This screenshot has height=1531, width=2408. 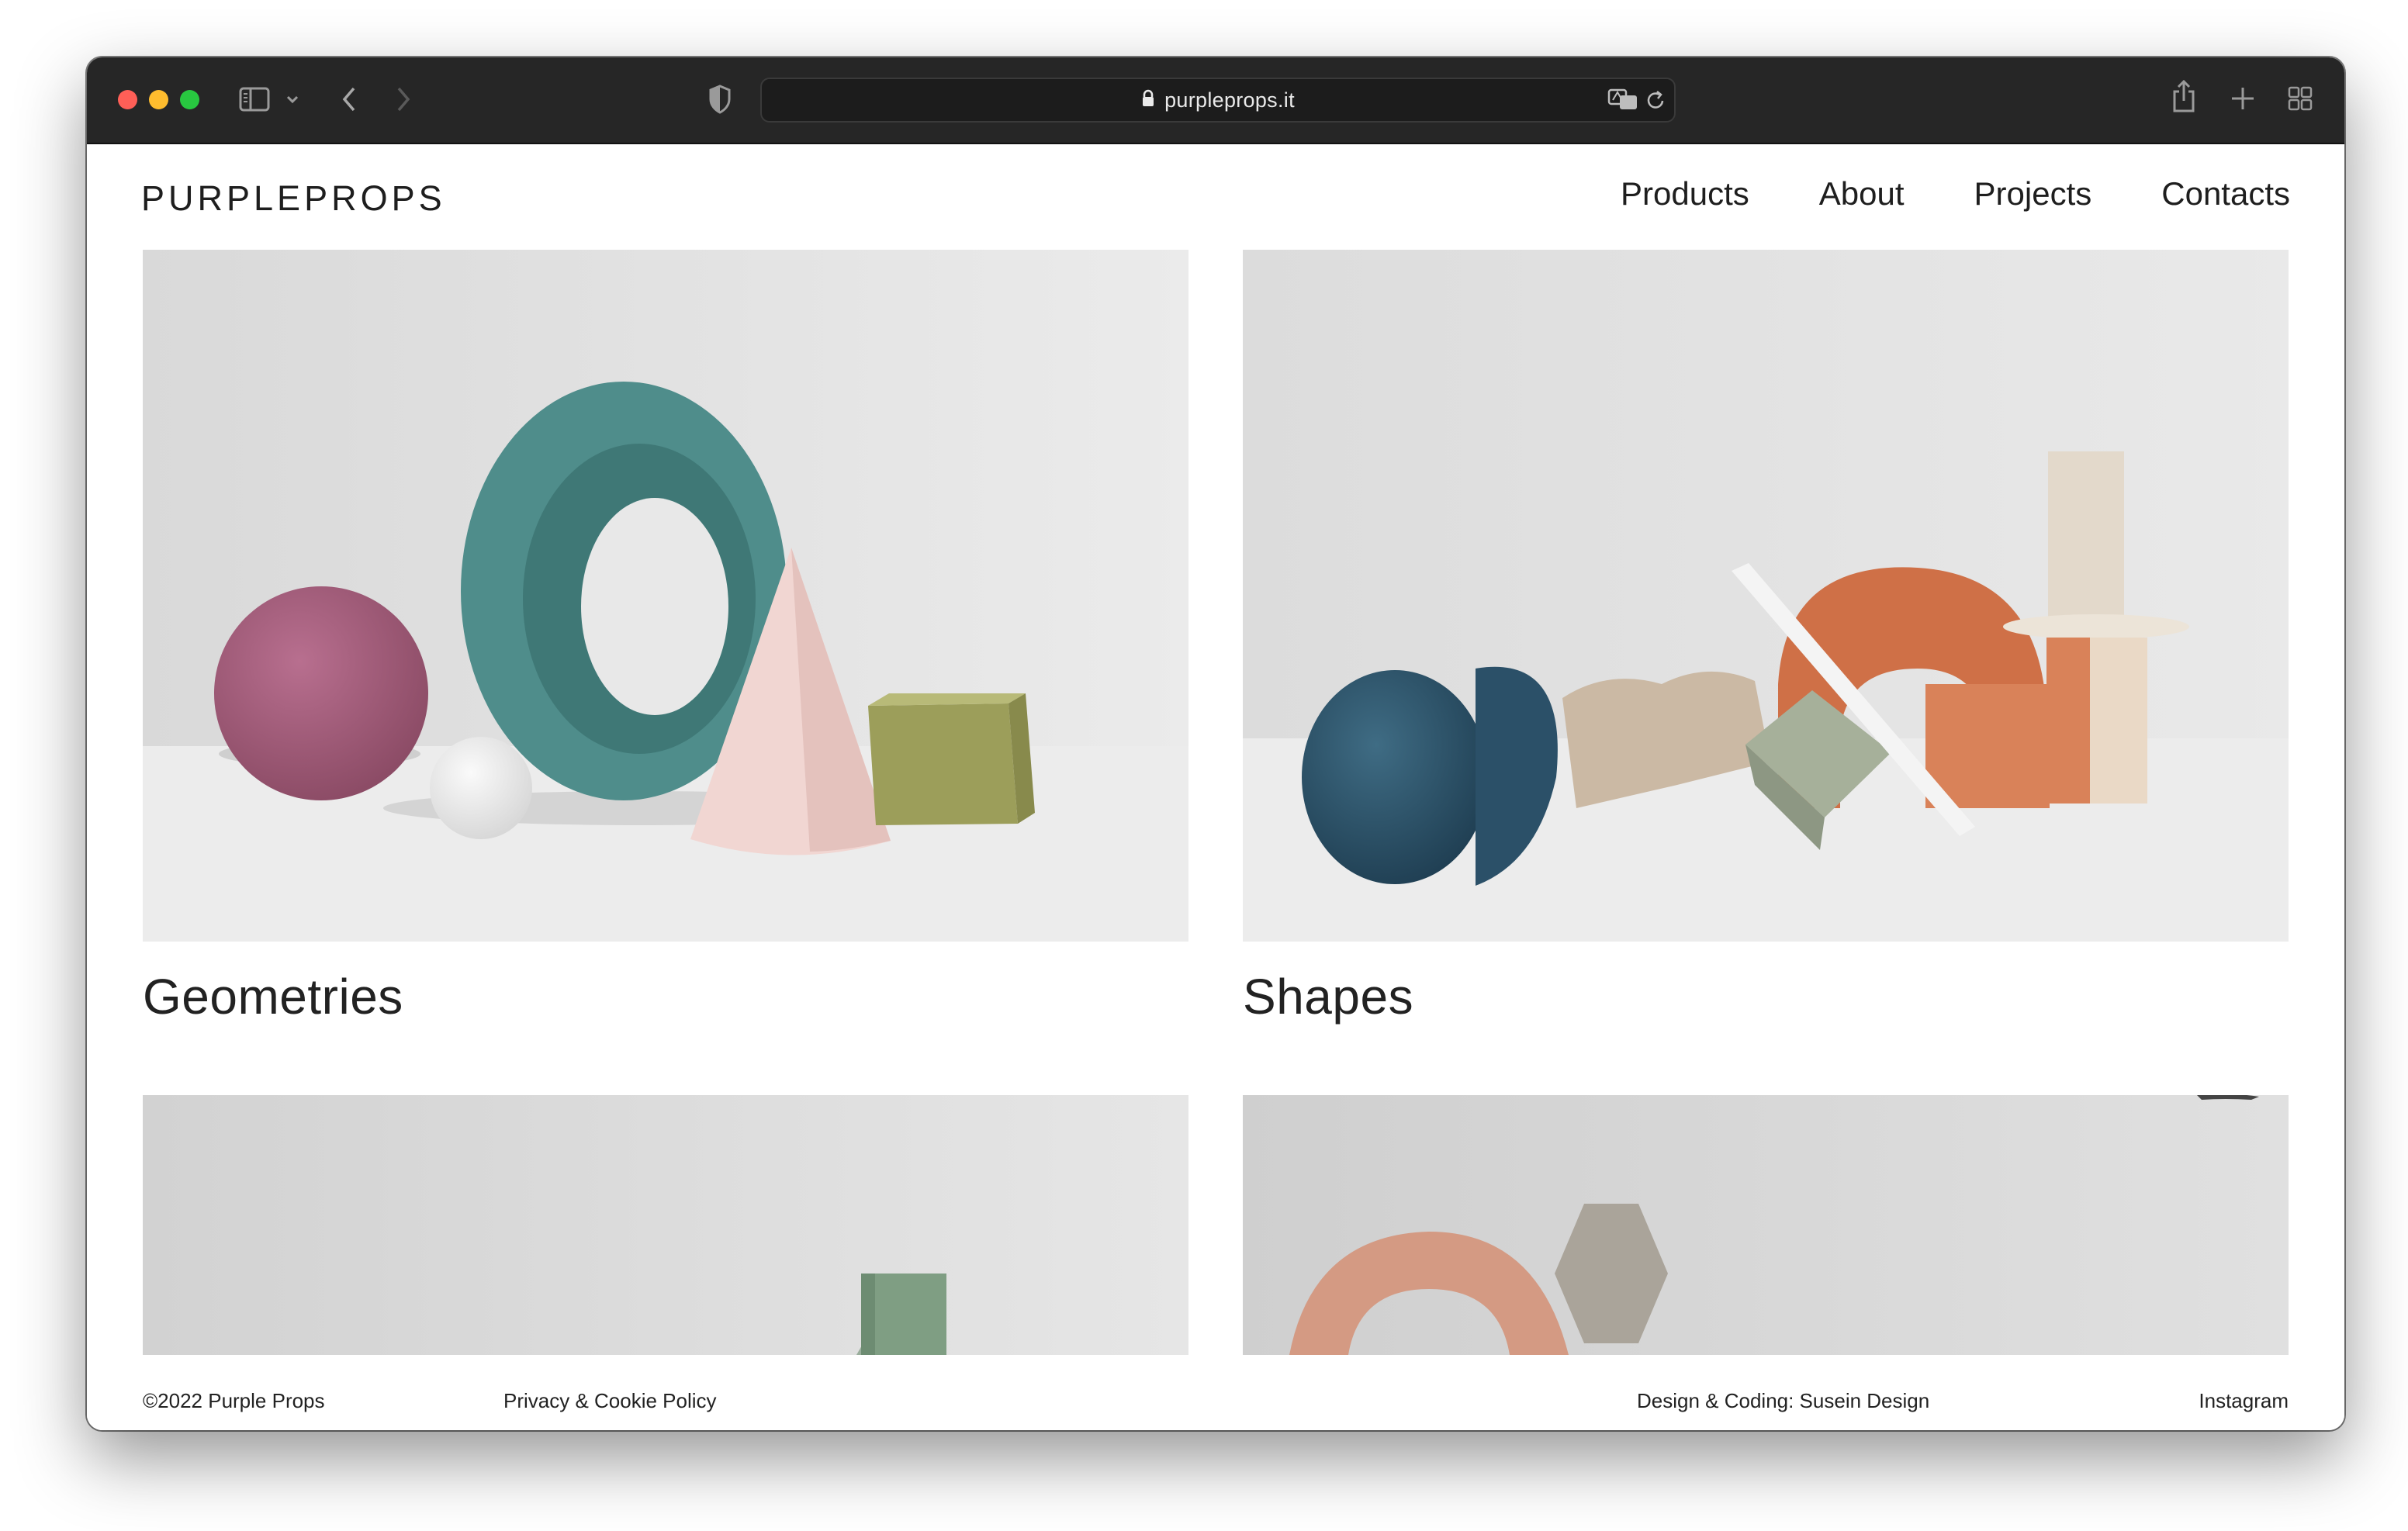 What do you see at coordinates (720, 99) in the screenshot?
I see `shield-icon` at bounding box center [720, 99].